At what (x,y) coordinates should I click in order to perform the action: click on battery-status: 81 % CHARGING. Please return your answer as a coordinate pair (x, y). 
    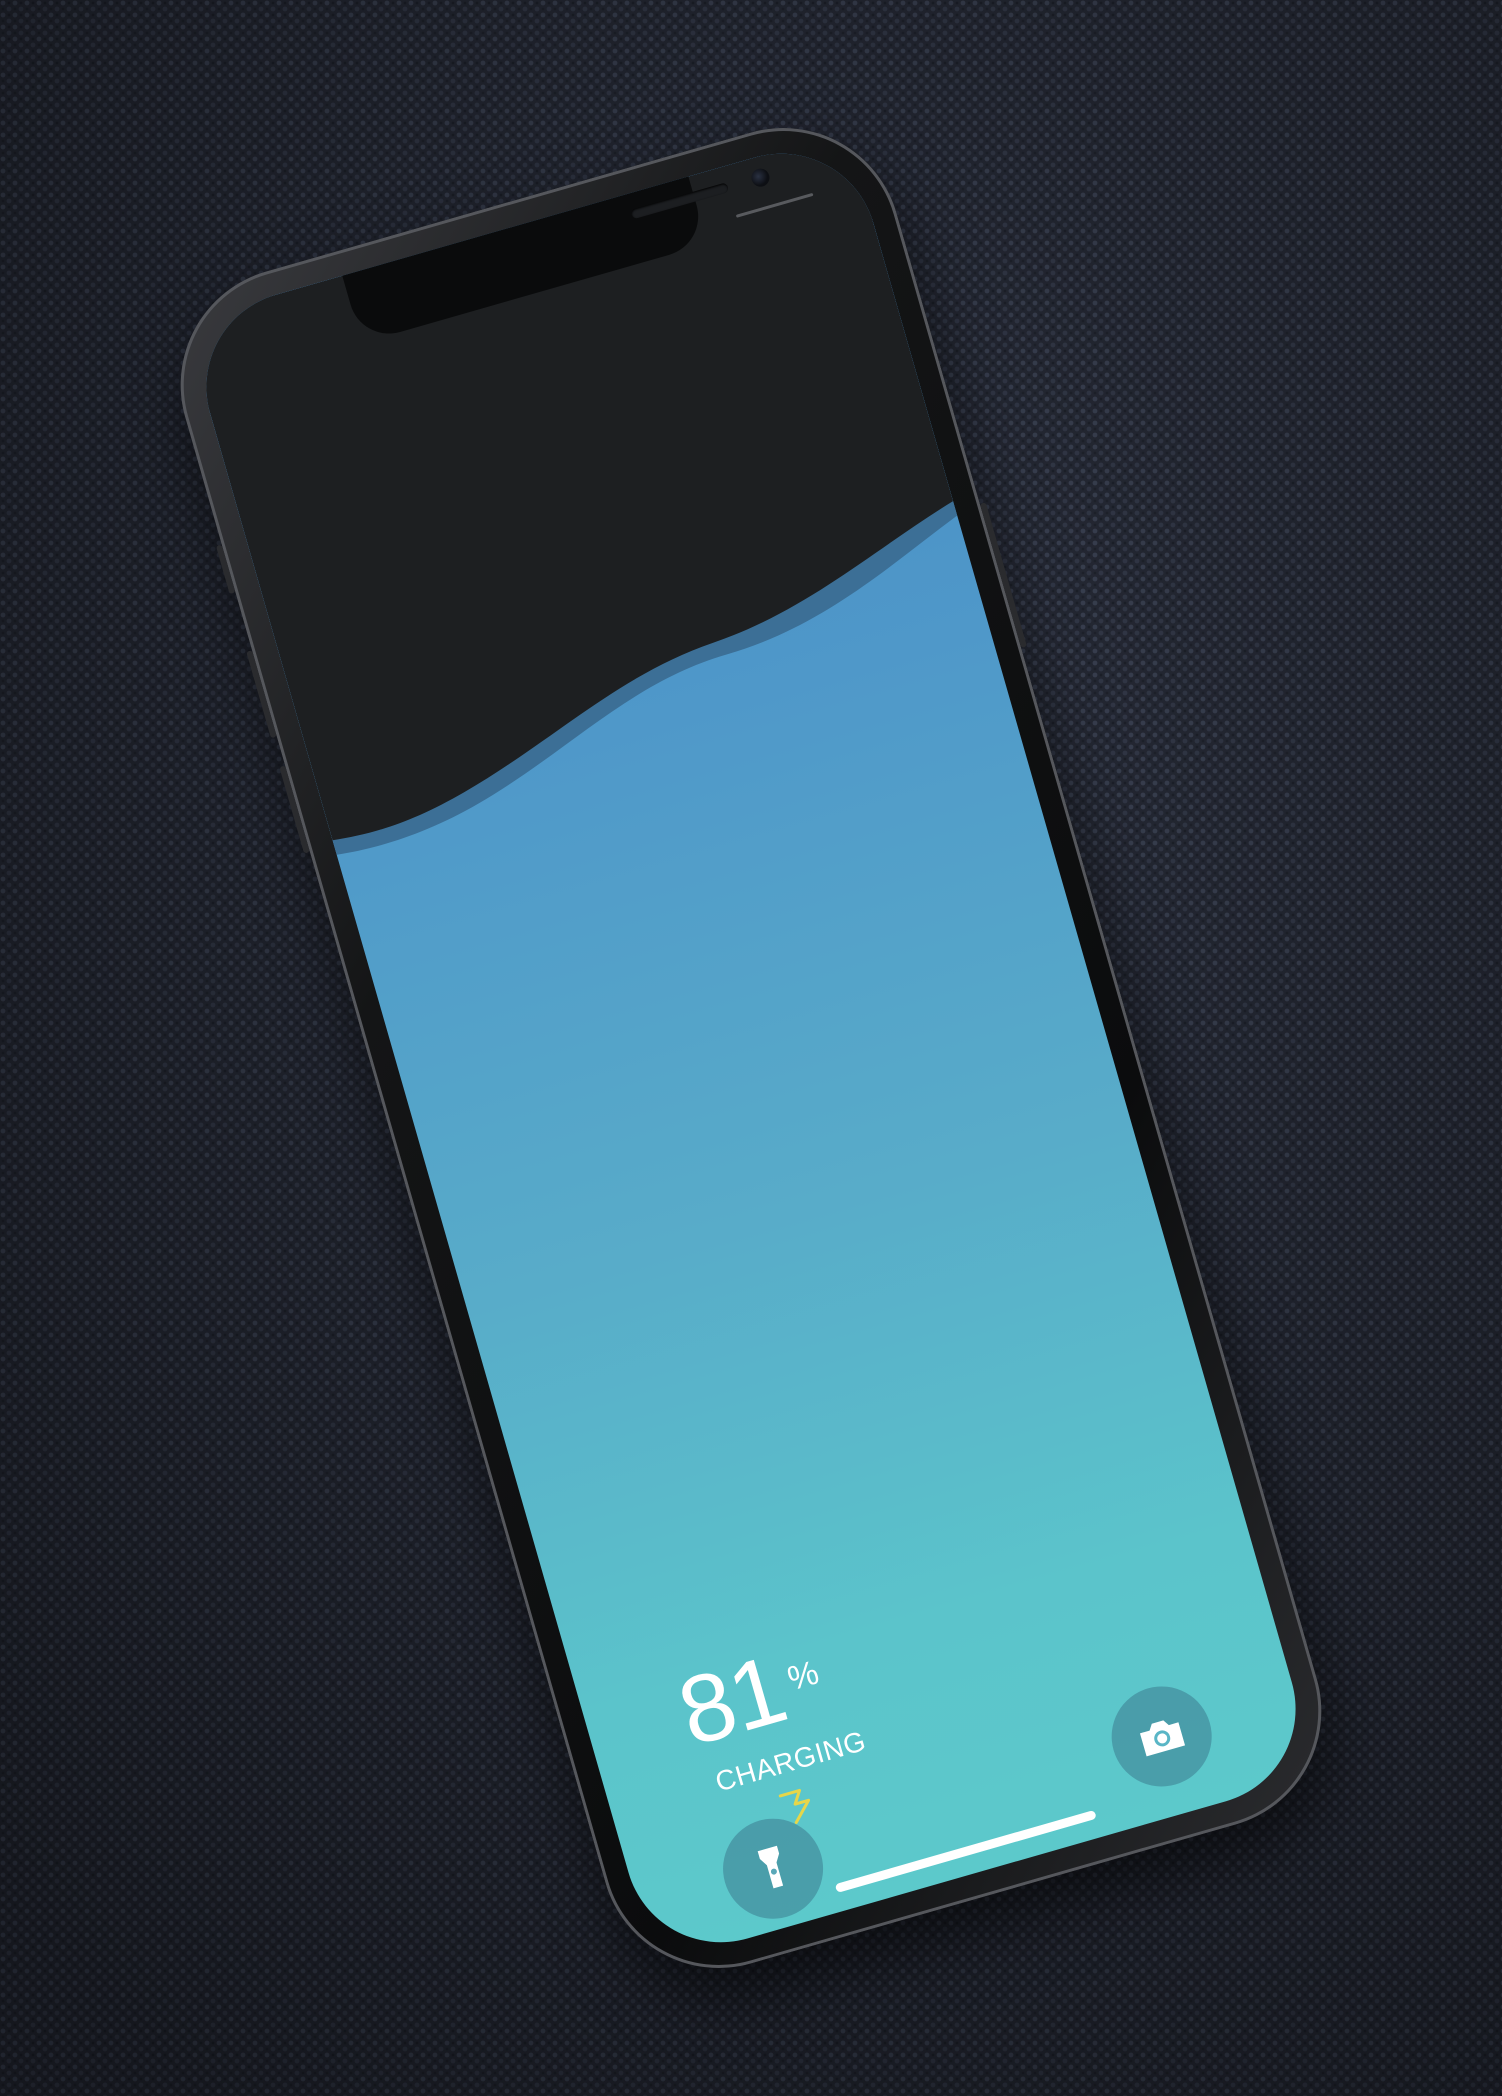
    Looking at the image, I should click on (820, 1730).